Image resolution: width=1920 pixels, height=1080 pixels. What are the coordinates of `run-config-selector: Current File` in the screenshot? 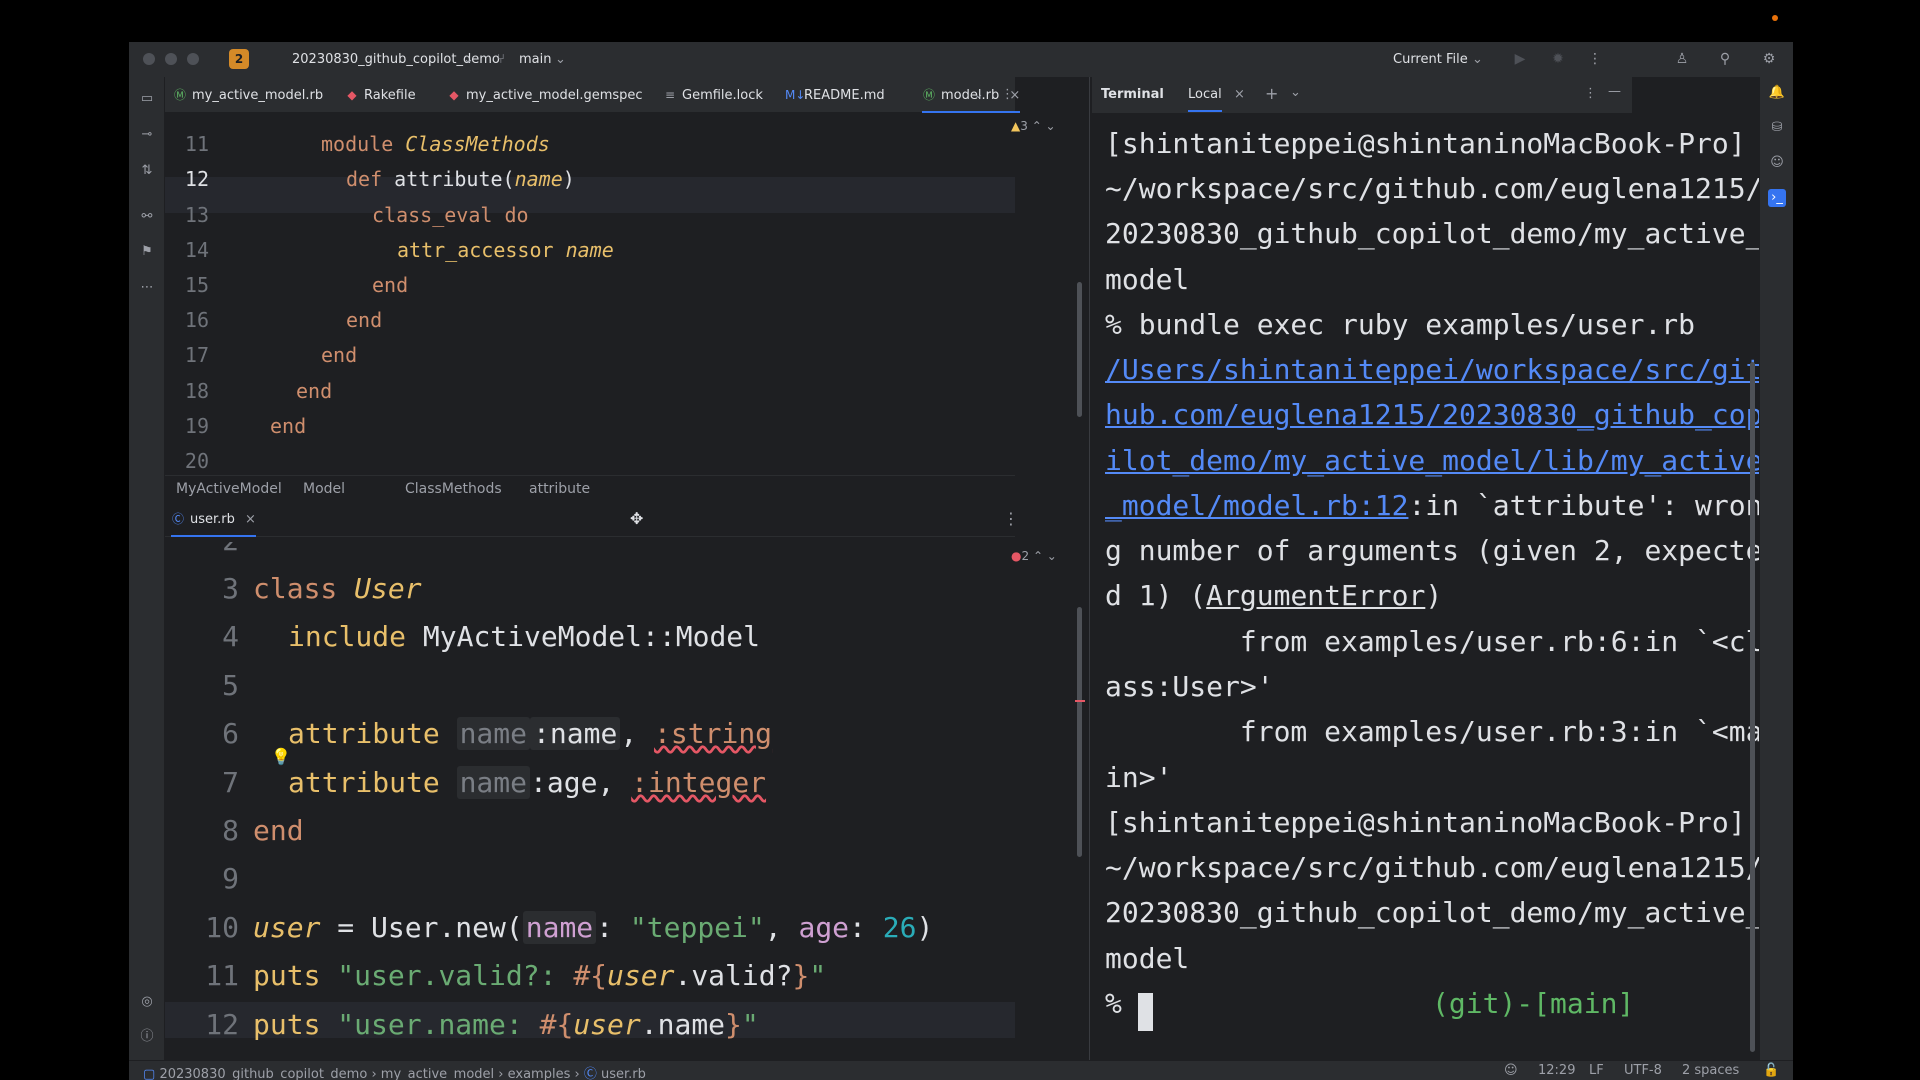 It's located at (1430, 59).